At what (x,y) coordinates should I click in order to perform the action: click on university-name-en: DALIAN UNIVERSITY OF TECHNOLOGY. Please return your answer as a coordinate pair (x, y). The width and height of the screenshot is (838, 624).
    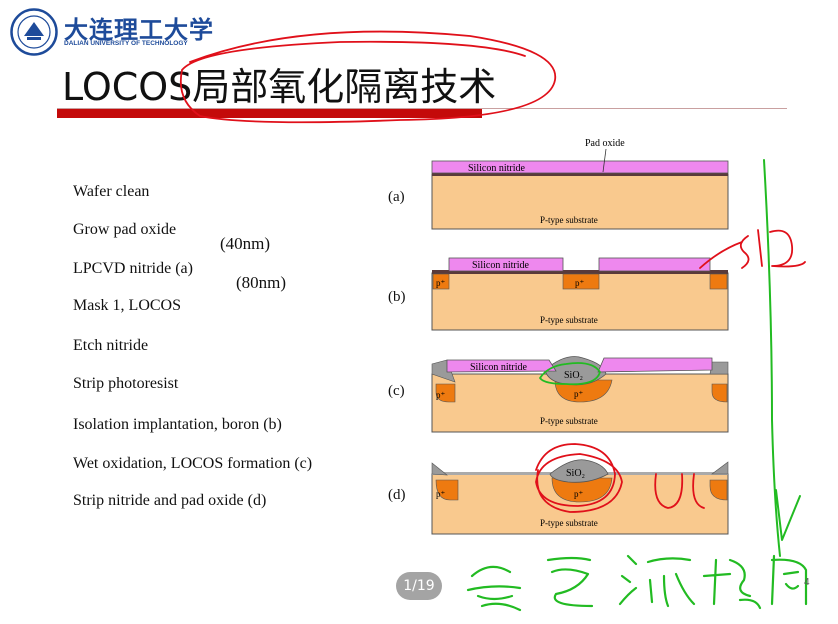
    Looking at the image, I should click on (126, 43).